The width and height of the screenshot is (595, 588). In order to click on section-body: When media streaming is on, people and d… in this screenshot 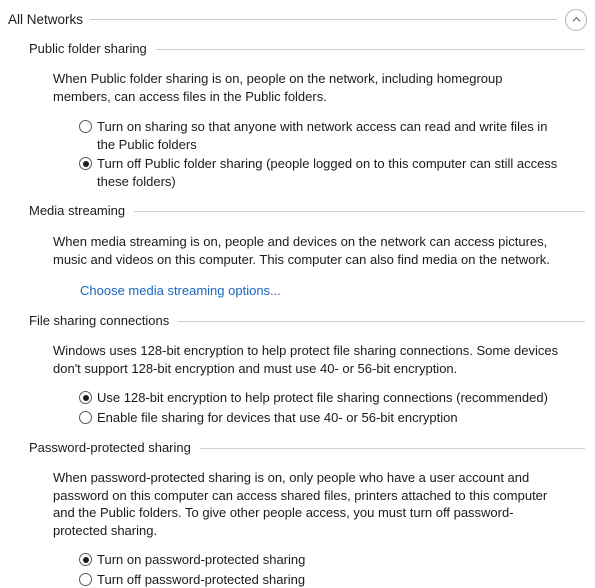, I will do `click(297, 266)`.